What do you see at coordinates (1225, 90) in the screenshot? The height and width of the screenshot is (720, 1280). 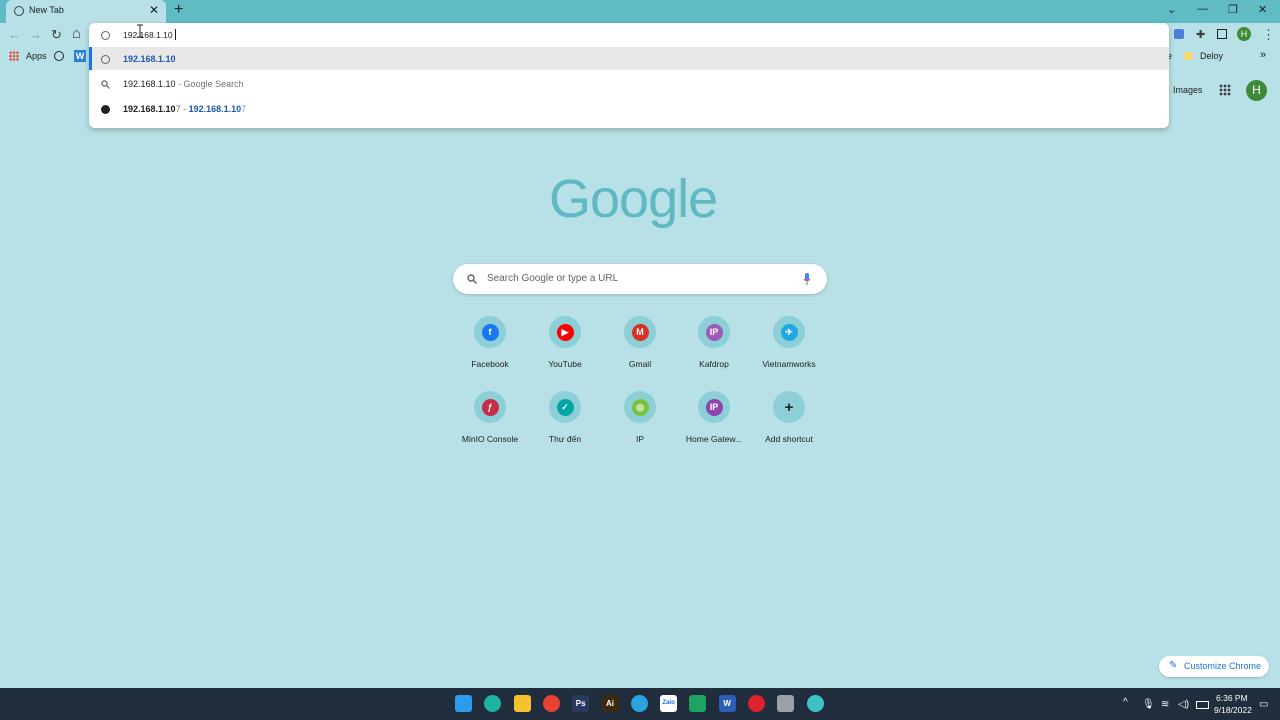 I see `google-apps-icon` at bounding box center [1225, 90].